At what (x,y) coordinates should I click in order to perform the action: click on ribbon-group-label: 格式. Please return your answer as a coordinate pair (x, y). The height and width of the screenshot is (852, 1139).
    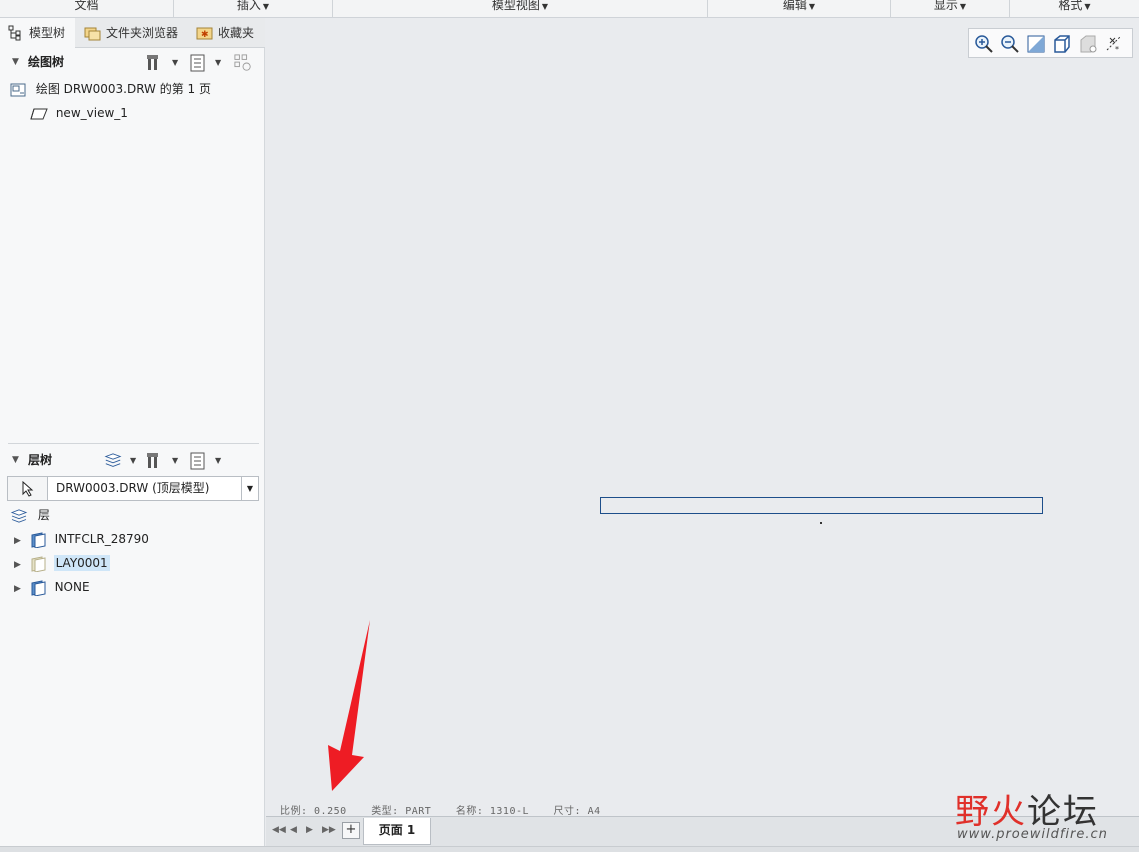
    Looking at the image, I should click on (1070, 6).